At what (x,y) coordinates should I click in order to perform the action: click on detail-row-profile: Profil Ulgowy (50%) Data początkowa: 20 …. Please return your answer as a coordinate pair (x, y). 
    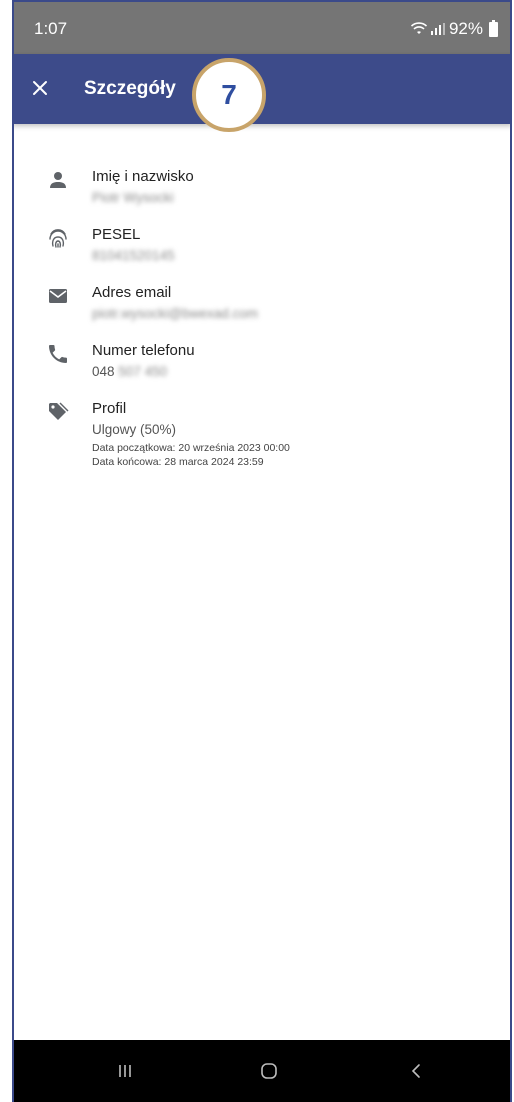
    Looking at the image, I should click on (262, 452).